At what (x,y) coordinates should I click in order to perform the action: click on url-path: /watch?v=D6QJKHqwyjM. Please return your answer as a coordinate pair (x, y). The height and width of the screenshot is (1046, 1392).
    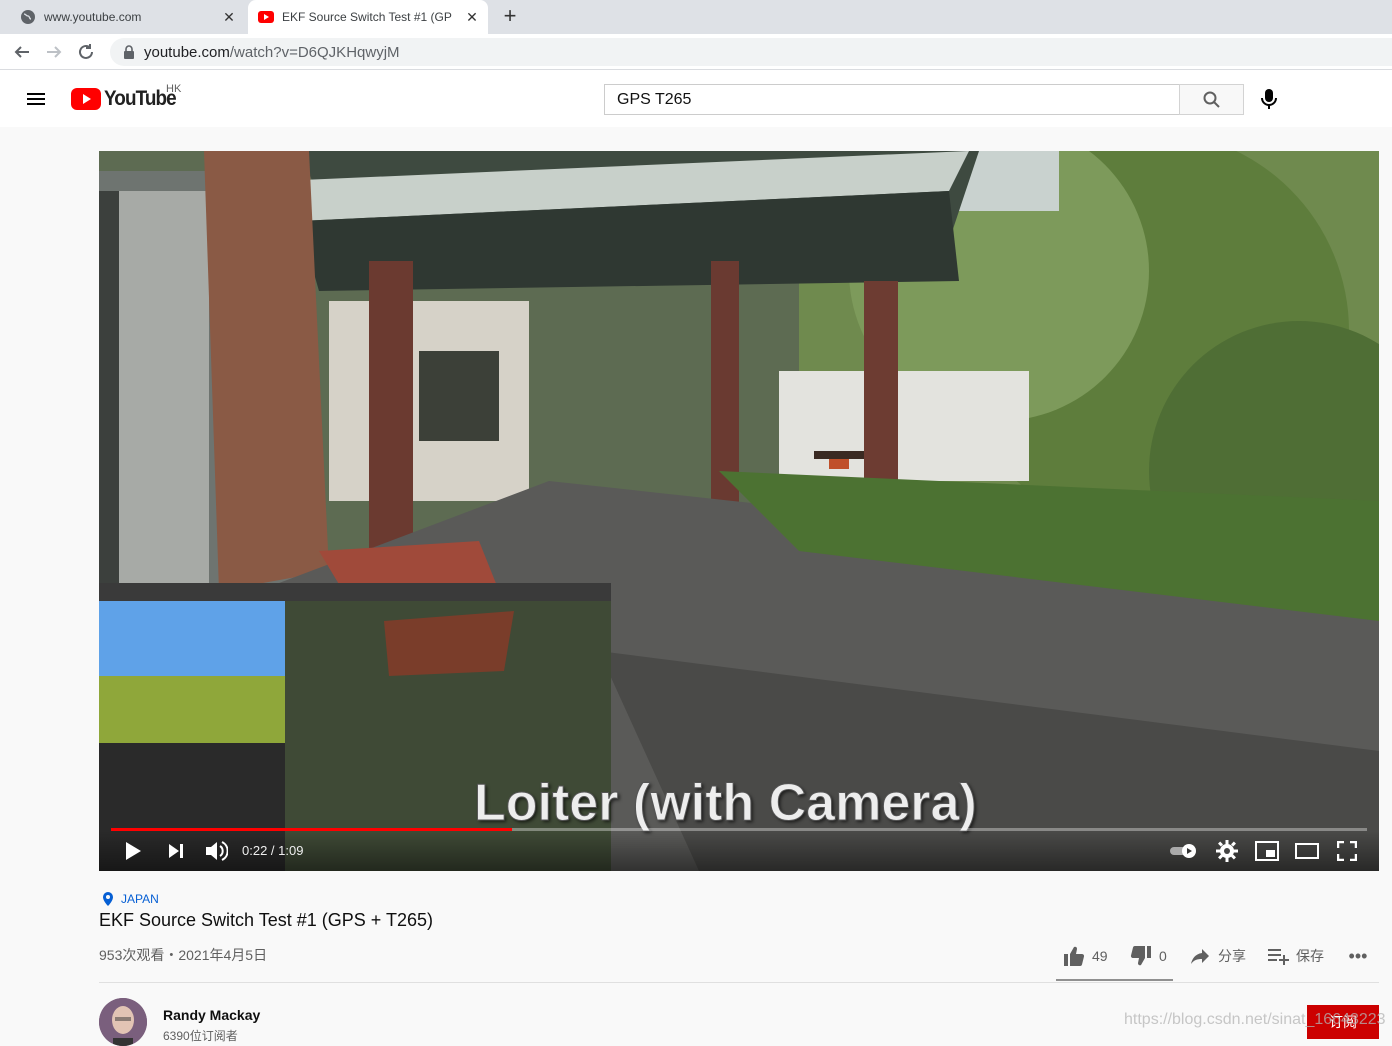
    Looking at the image, I should click on (314, 52).